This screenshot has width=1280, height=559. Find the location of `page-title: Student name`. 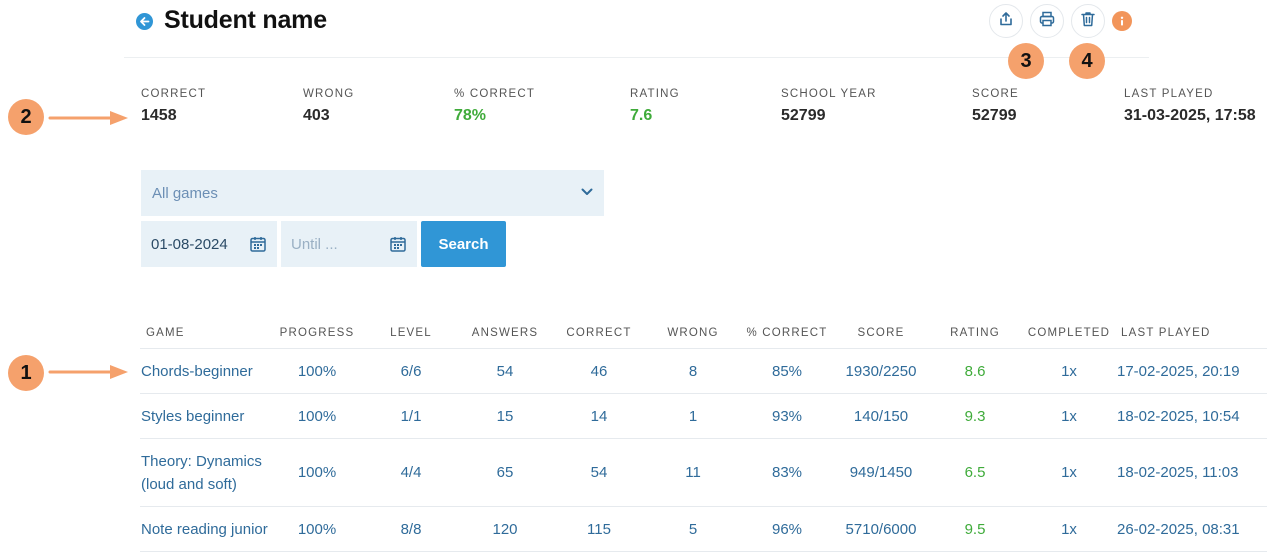

page-title: Student name is located at coordinates (245, 20).